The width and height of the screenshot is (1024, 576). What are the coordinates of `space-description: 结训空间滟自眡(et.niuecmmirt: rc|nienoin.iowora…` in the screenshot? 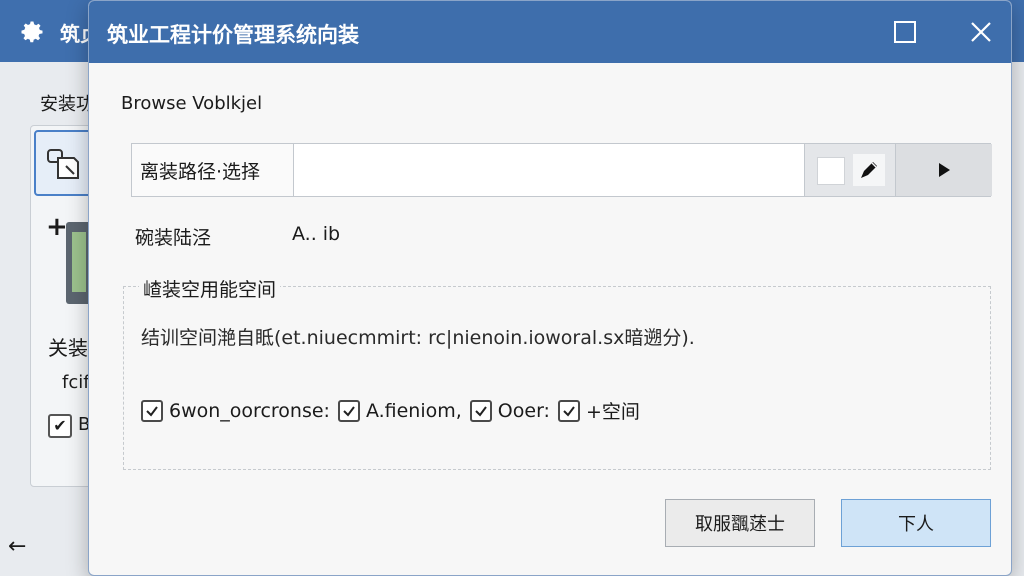 It's located at (418, 338).